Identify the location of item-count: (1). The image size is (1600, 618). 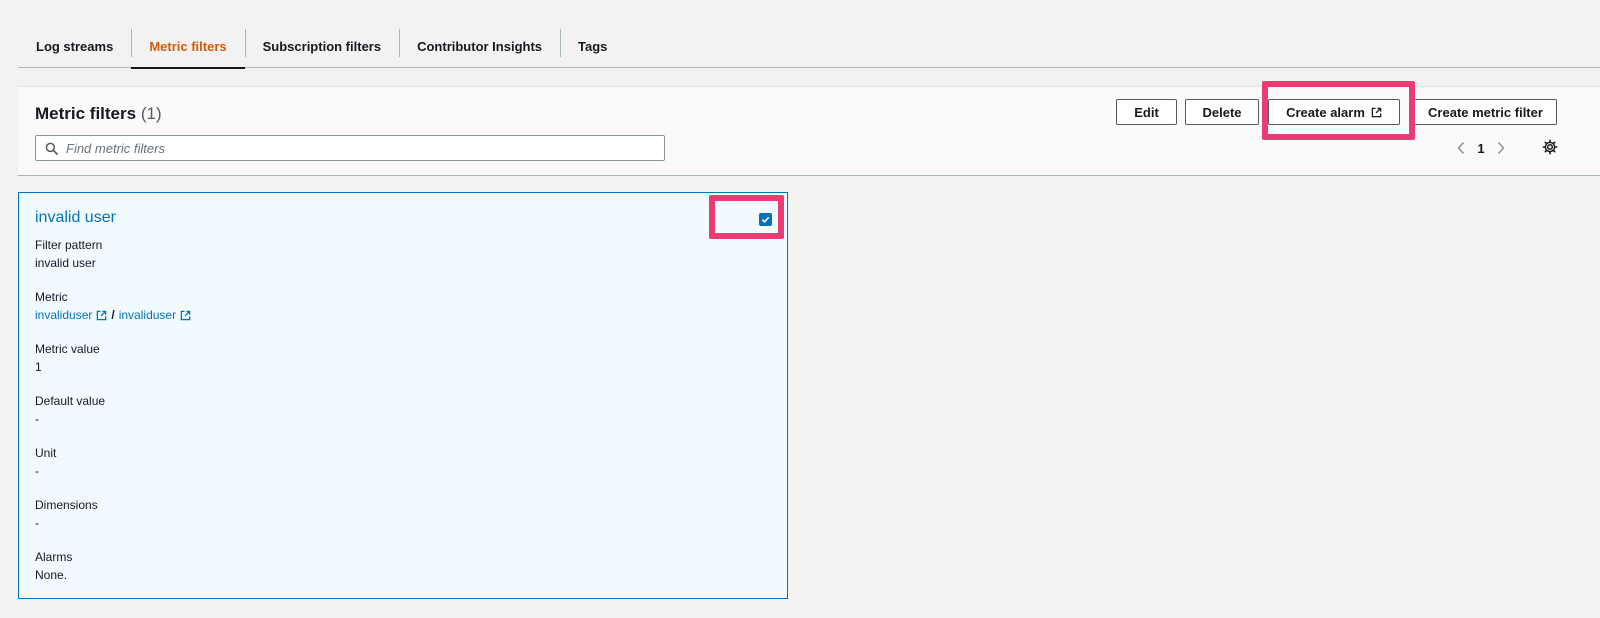
(151, 113).